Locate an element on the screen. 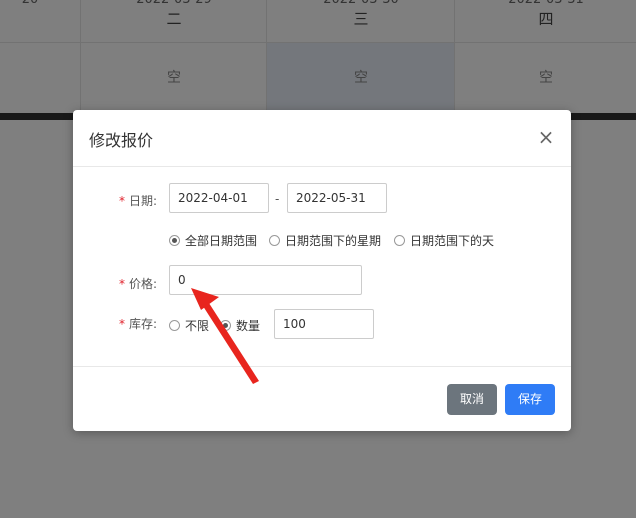  date-label: * 日期: is located at coordinates (135, 200).